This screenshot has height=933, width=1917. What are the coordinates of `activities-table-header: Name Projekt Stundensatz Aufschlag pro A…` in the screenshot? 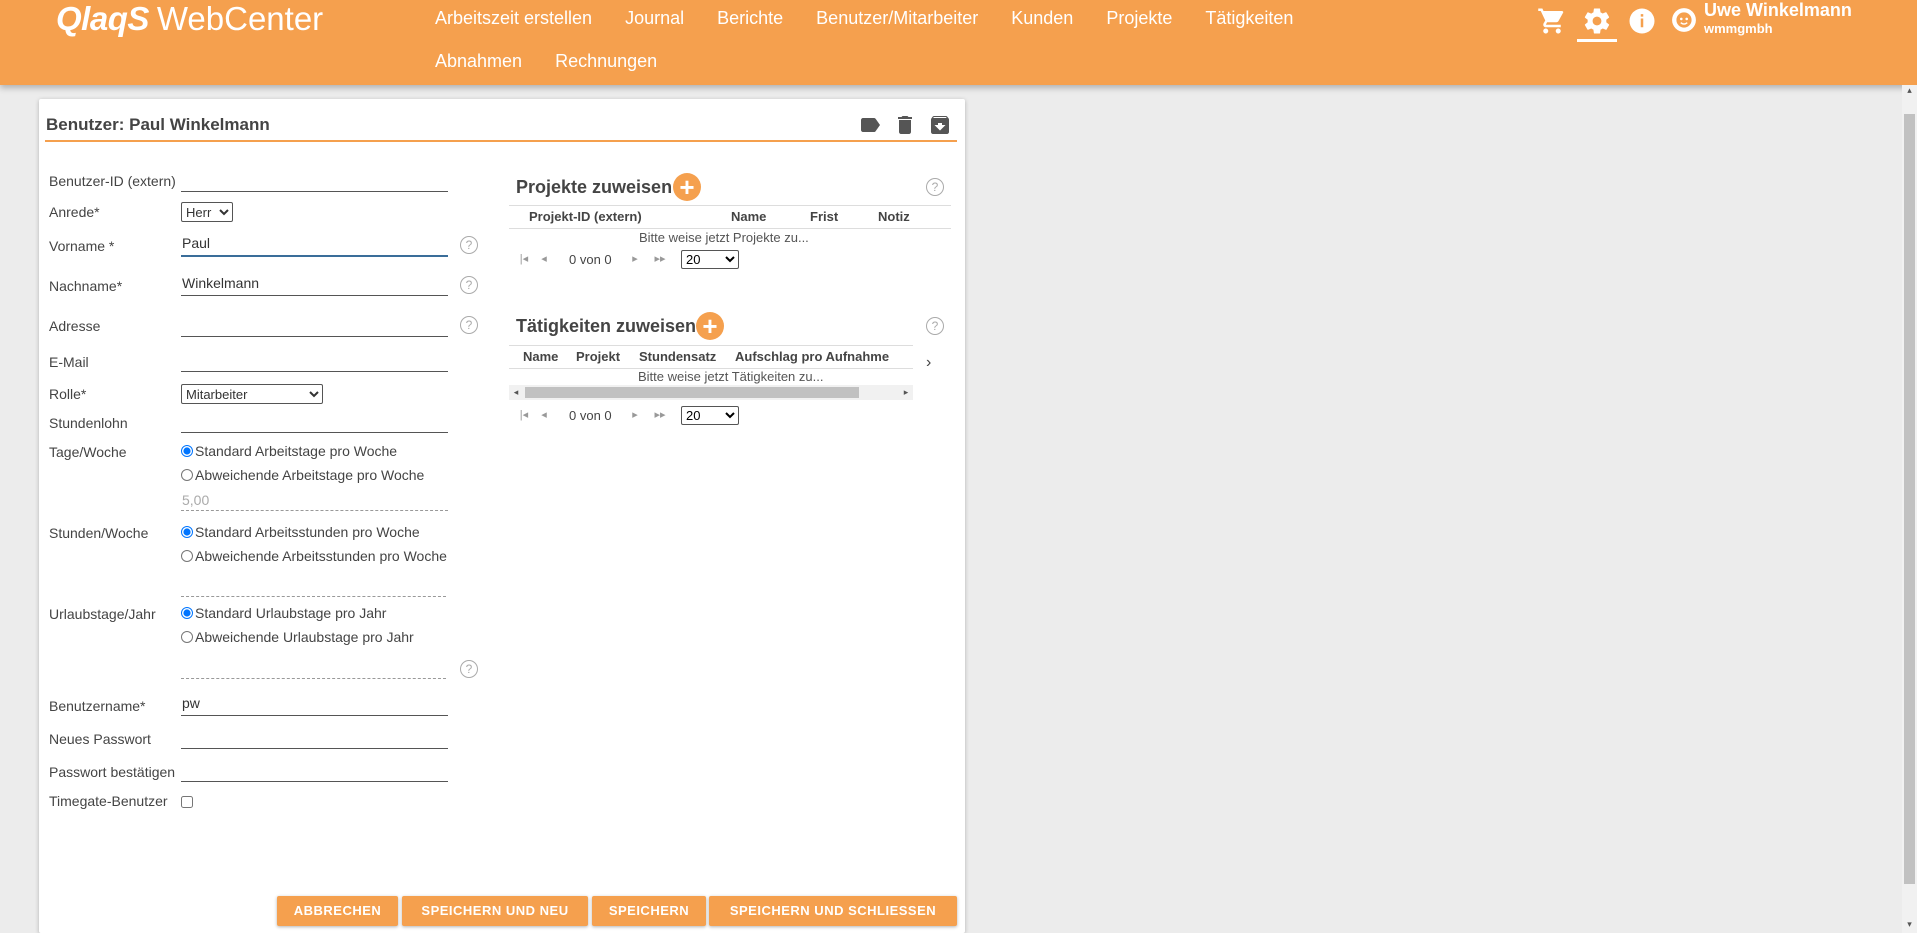 It's located at (711, 357).